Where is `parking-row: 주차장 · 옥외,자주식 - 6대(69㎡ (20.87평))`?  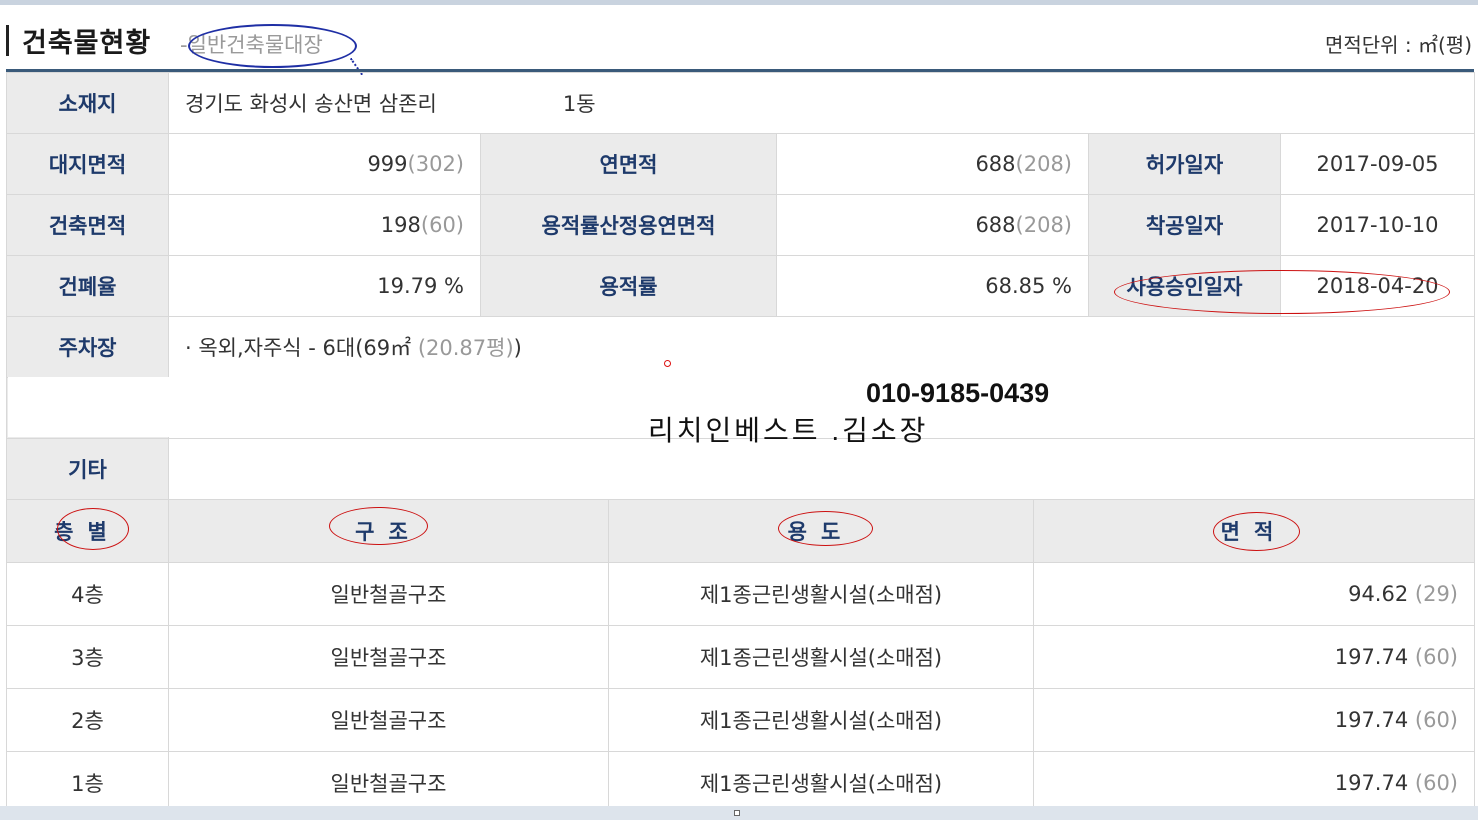 parking-row: 주차장 · 옥외,자주식 - 6대(69㎡ (20.87평)) is located at coordinates (741, 347).